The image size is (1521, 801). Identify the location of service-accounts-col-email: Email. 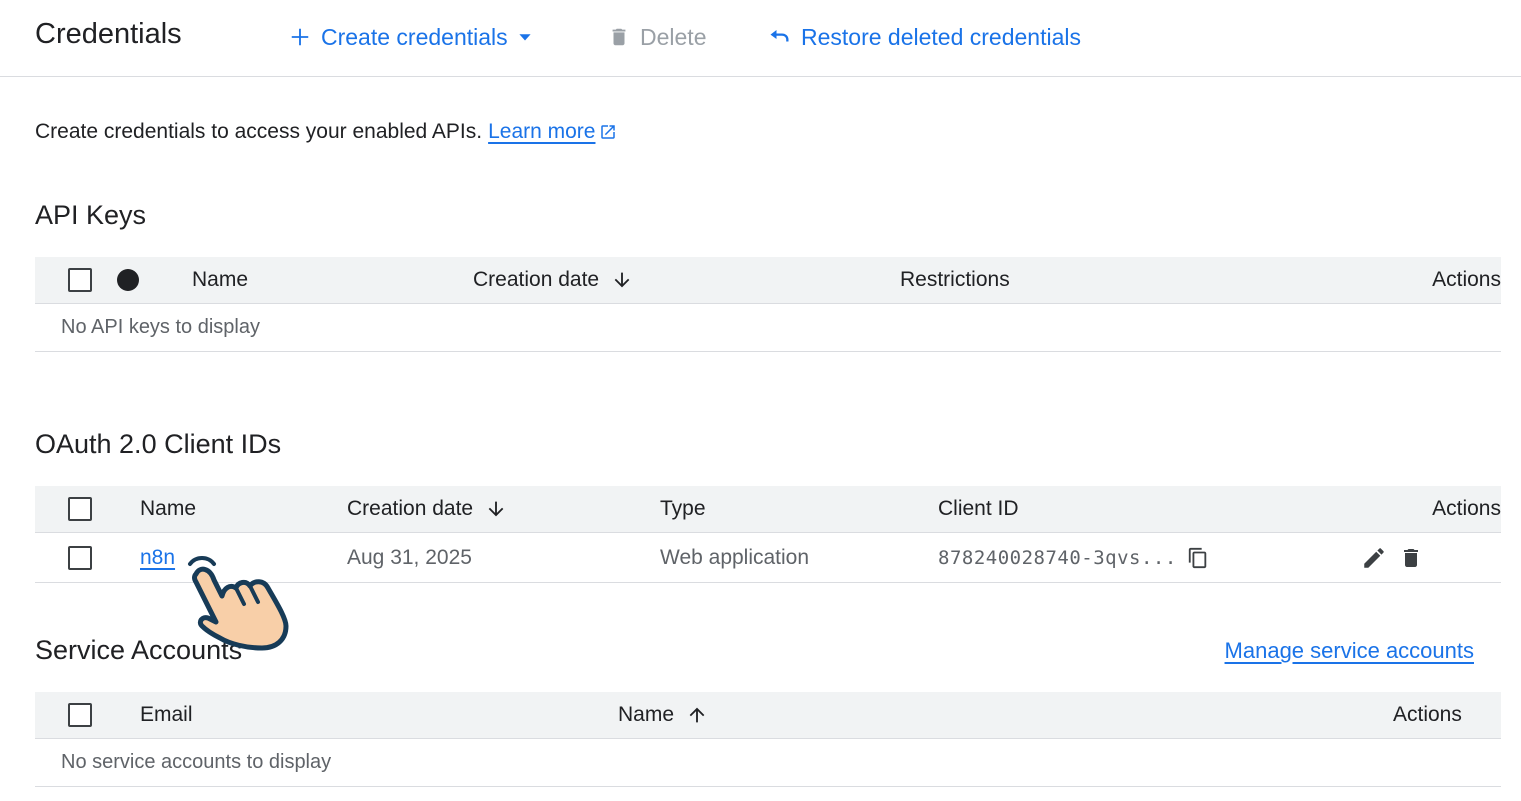
(166, 715).